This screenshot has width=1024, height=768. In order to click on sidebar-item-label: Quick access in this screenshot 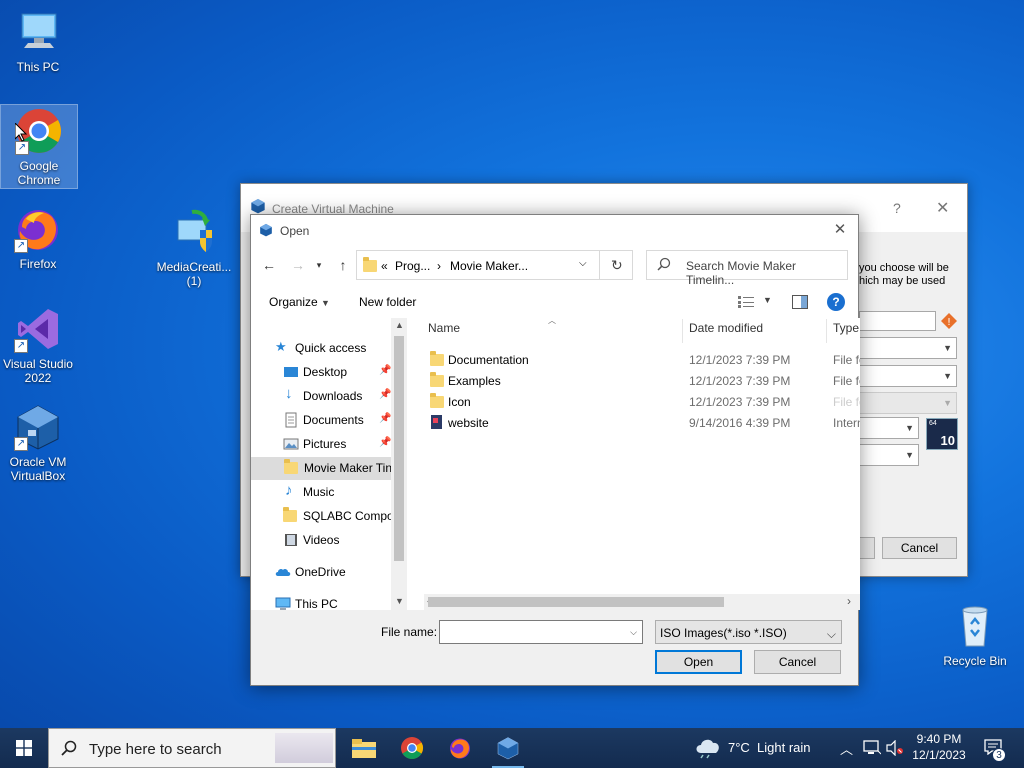, I will do `click(331, 348)`.